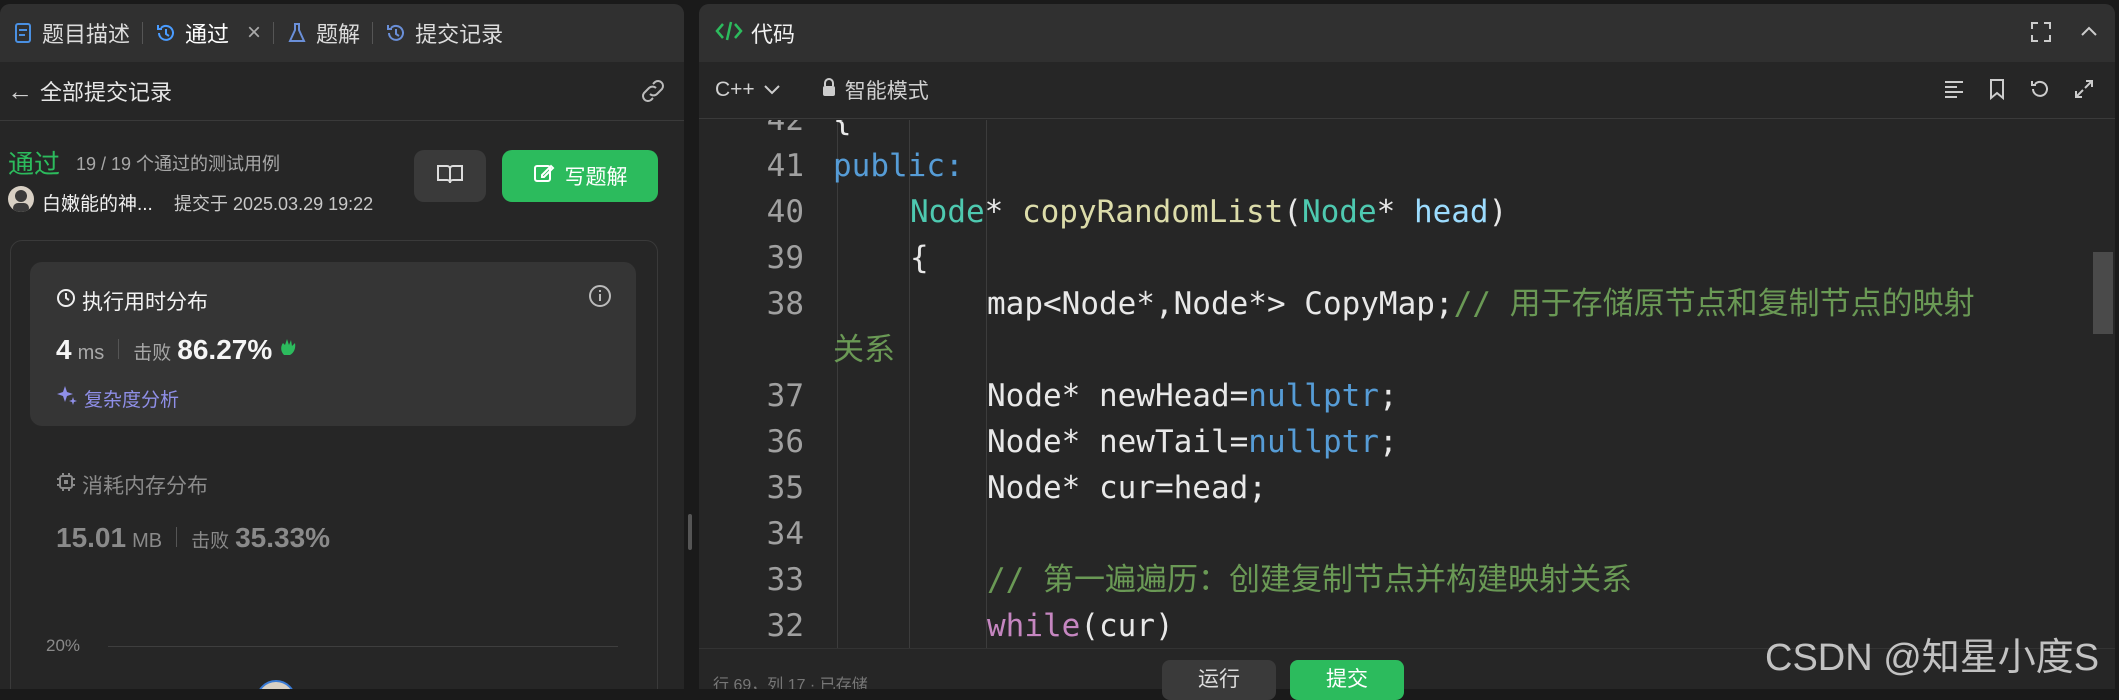  I want to click on tab-description: 题目描述, so click(71, 33).